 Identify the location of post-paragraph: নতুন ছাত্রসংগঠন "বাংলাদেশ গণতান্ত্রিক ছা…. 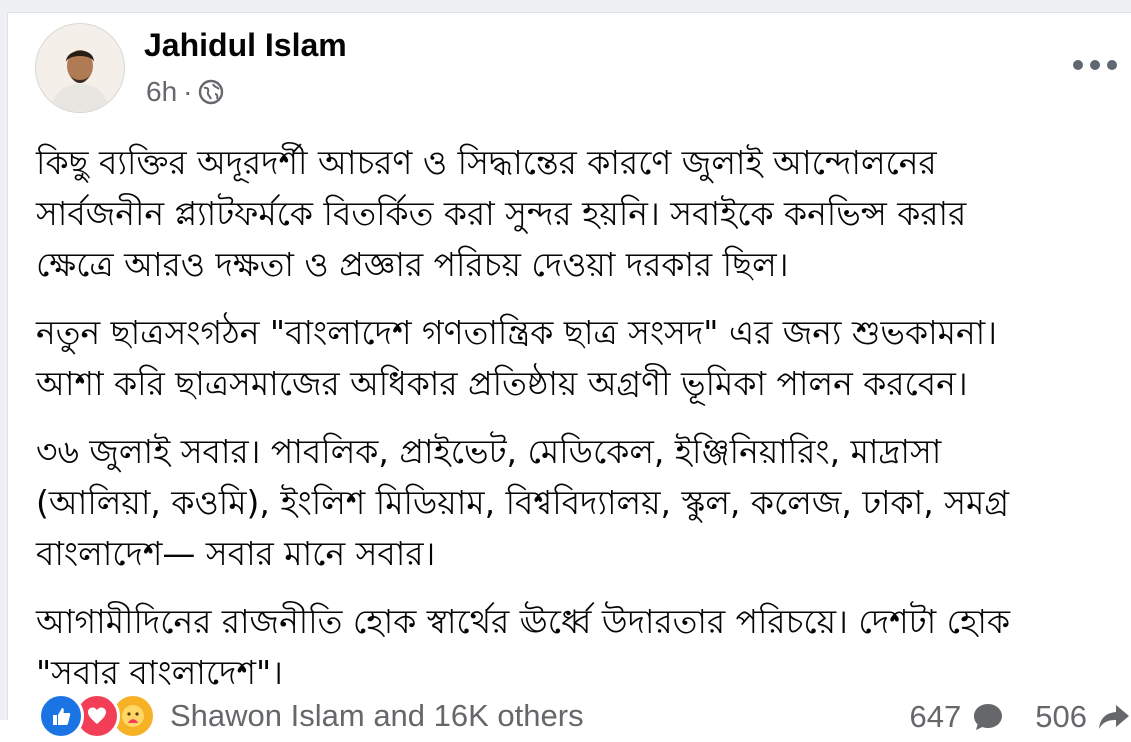
(517, 358).